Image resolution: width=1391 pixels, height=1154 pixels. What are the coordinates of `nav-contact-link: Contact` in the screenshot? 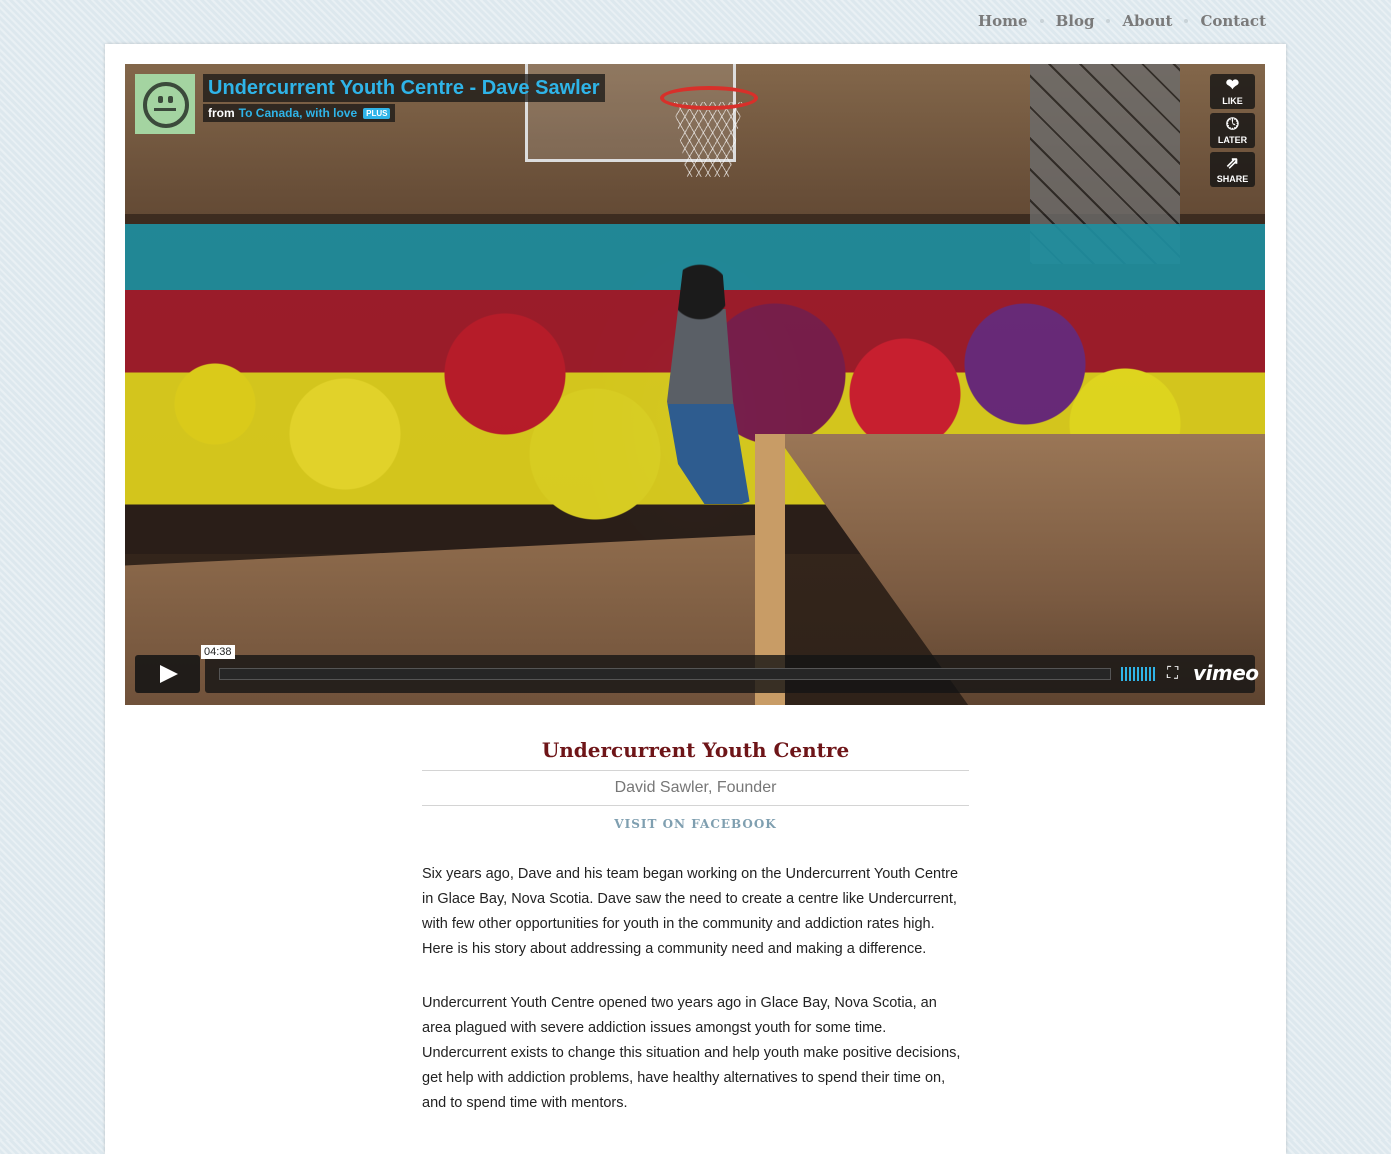 It's located at (1233, 21).